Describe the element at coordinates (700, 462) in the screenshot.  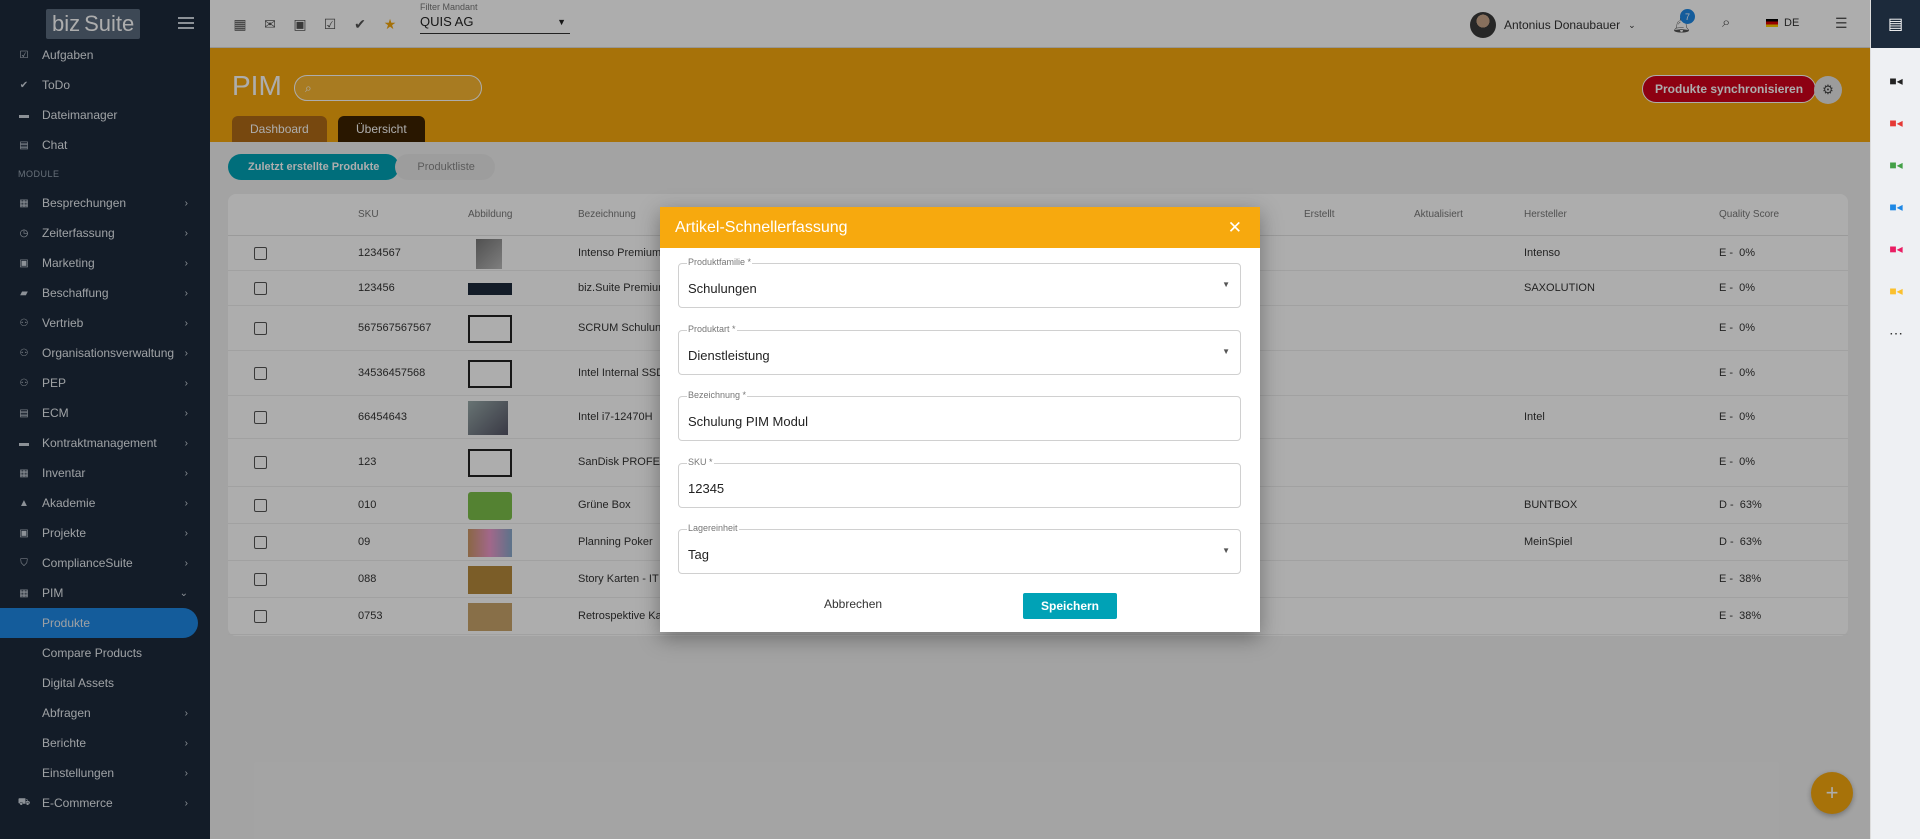
I see `field-label: SKU *` at that location.